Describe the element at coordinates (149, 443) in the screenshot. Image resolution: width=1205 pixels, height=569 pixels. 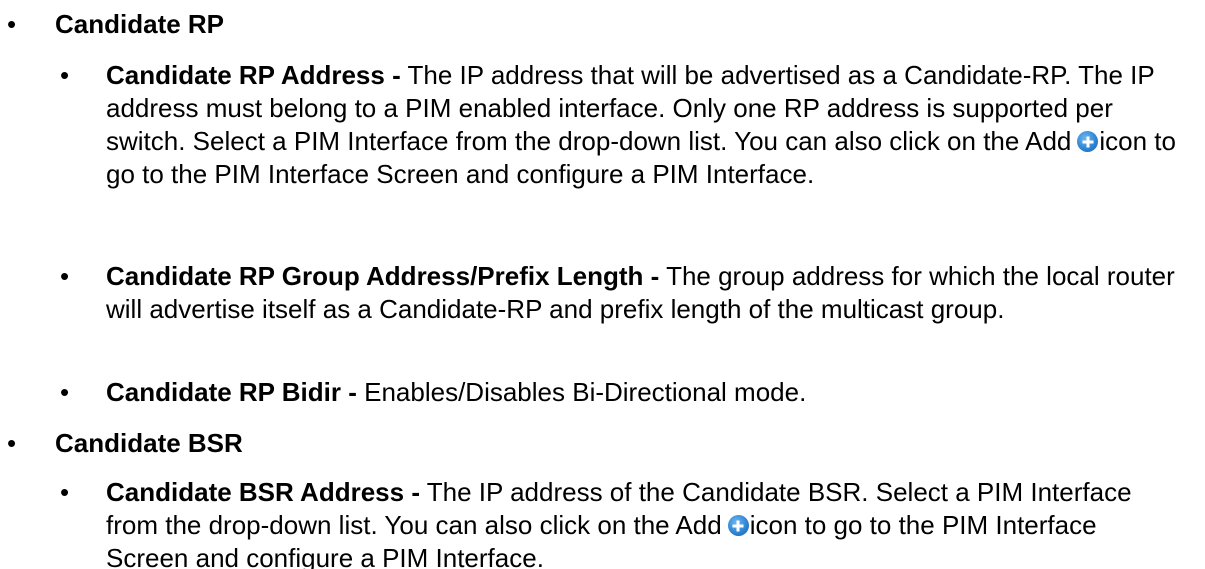
I see `section-heading-label: Candidate BSR` at that location.